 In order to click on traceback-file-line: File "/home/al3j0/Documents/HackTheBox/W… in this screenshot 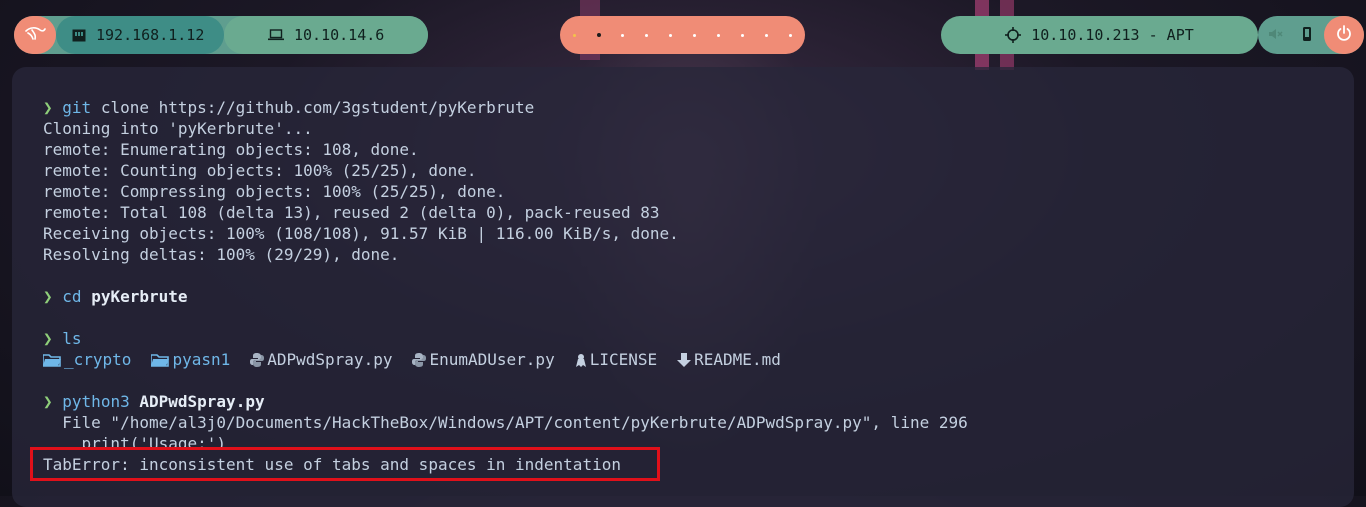, I will do `click(505, 422)`.